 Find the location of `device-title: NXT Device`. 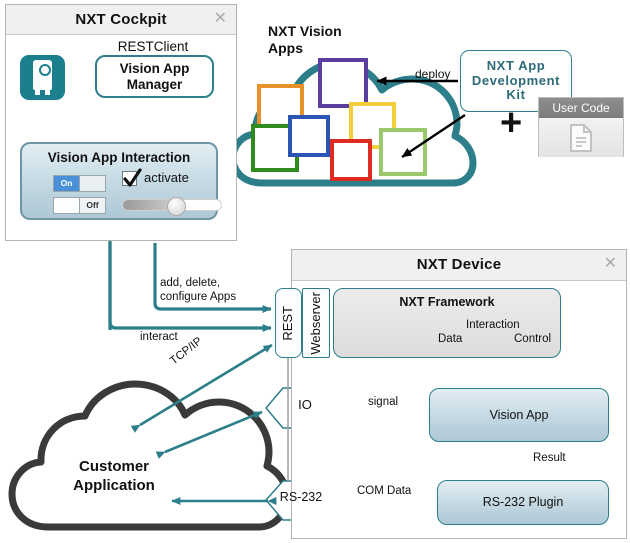

device-title: NXT Device is located at coordinates (459, 264).